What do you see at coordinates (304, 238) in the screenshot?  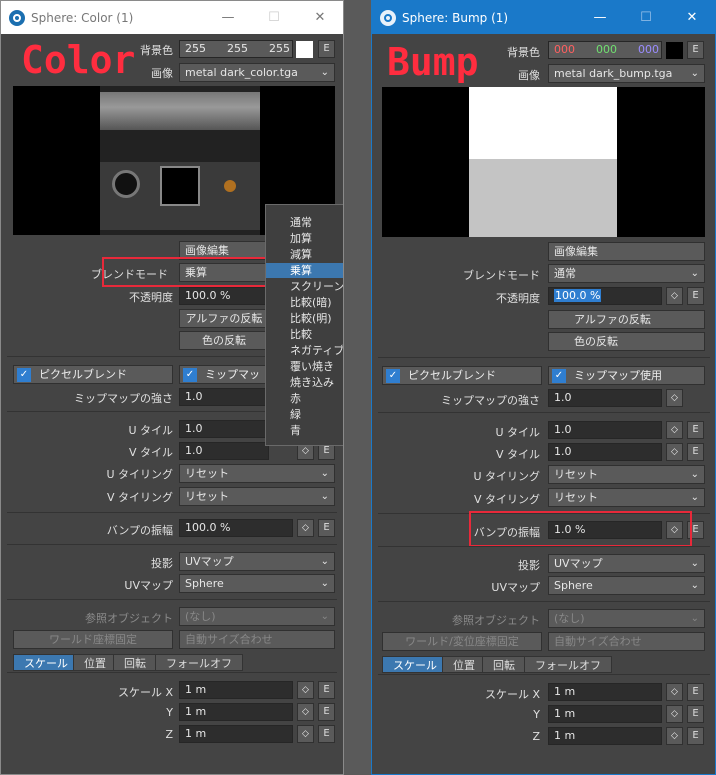 I see `menu-item-add: 加算` at bounding box center [304, 238].